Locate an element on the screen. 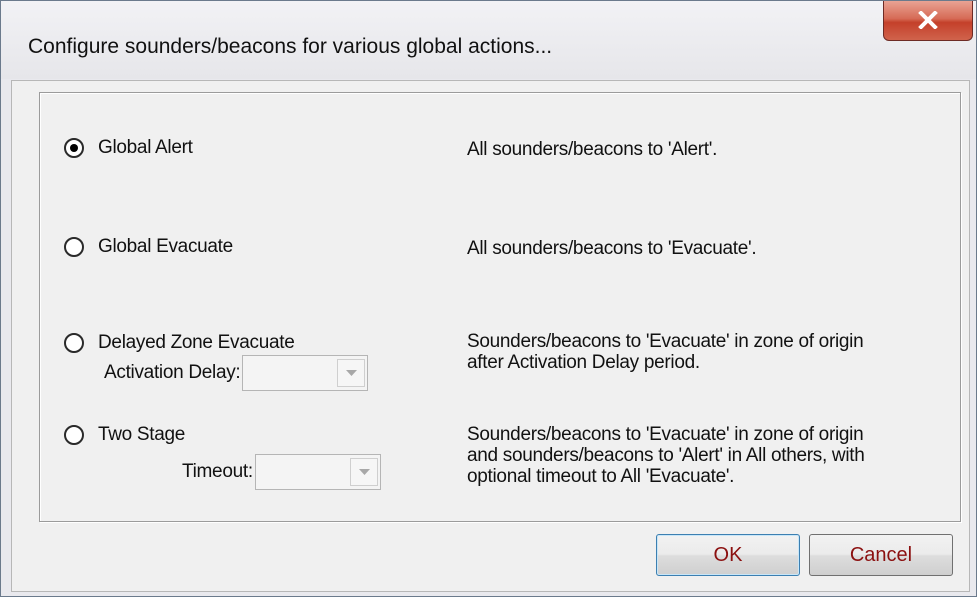 The image size is (979, 599). close-button is located at coordinates (928, 21).